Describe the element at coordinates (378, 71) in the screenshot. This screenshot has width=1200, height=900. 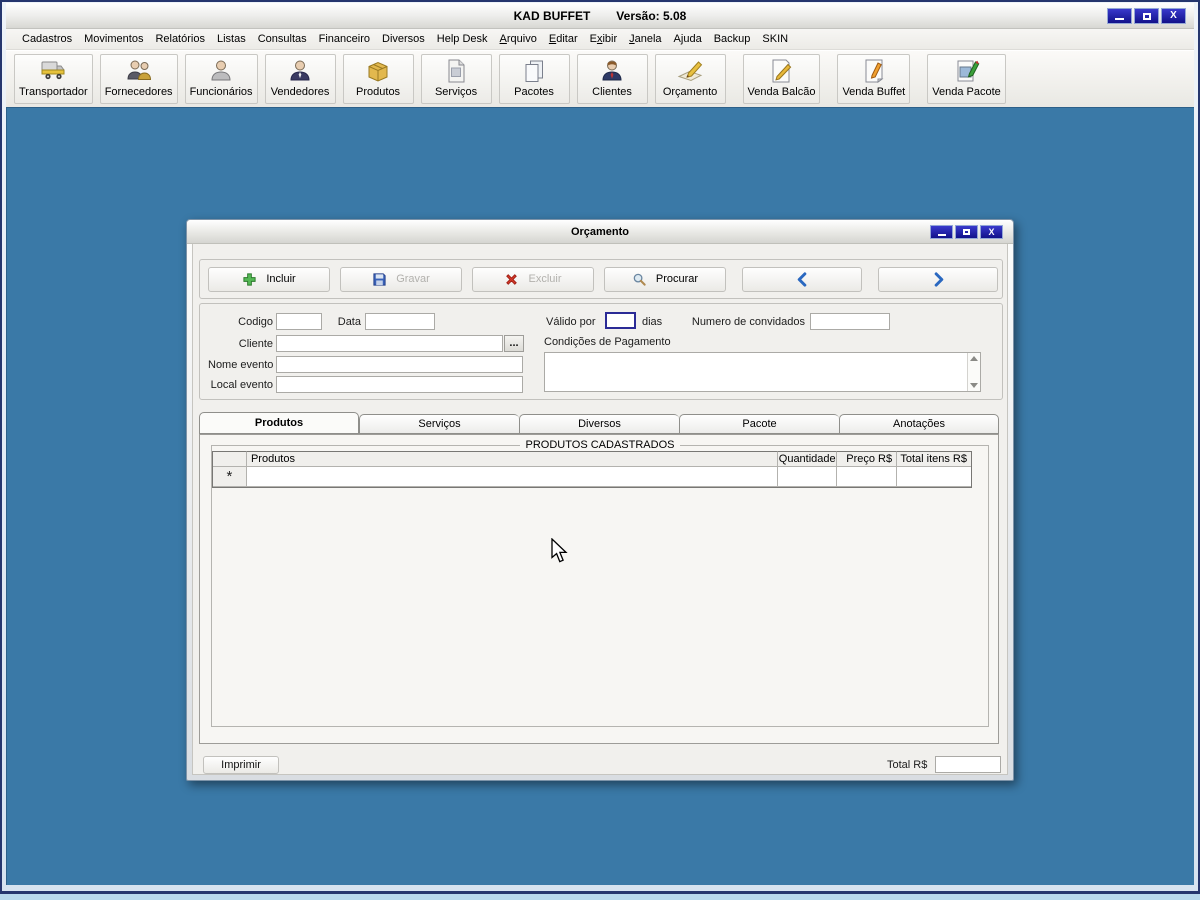
I see `product-box-icon` at that location.